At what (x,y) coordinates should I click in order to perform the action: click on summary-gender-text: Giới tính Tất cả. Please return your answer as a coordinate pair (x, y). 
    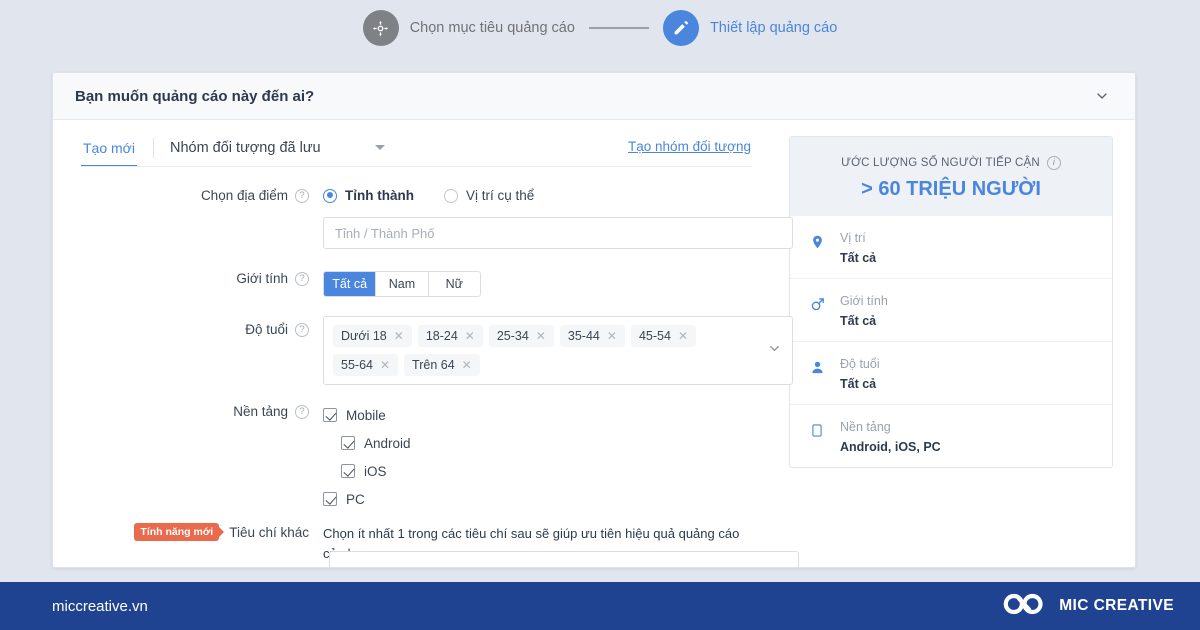
    Looking at the image, I should click on (864, 310).